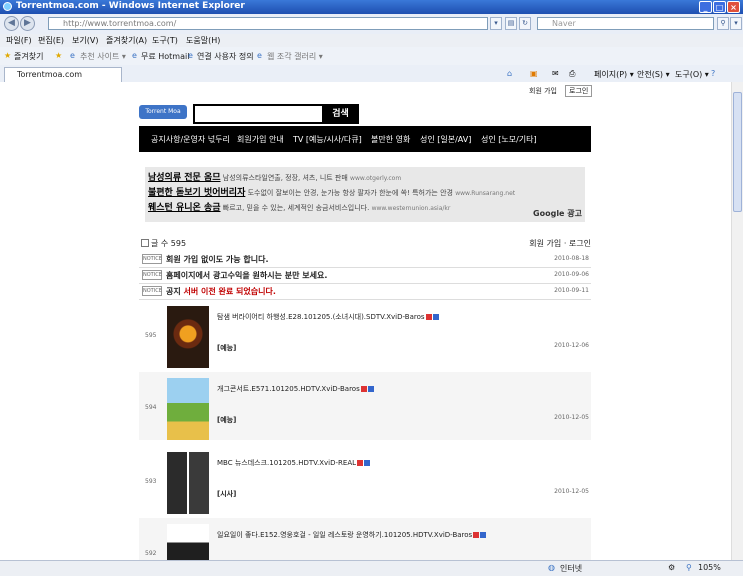 The image size is (743, 576). Describe the element at coordinates (572, 74) in the screenshot. I see `print-icon: ⎙` at that location.